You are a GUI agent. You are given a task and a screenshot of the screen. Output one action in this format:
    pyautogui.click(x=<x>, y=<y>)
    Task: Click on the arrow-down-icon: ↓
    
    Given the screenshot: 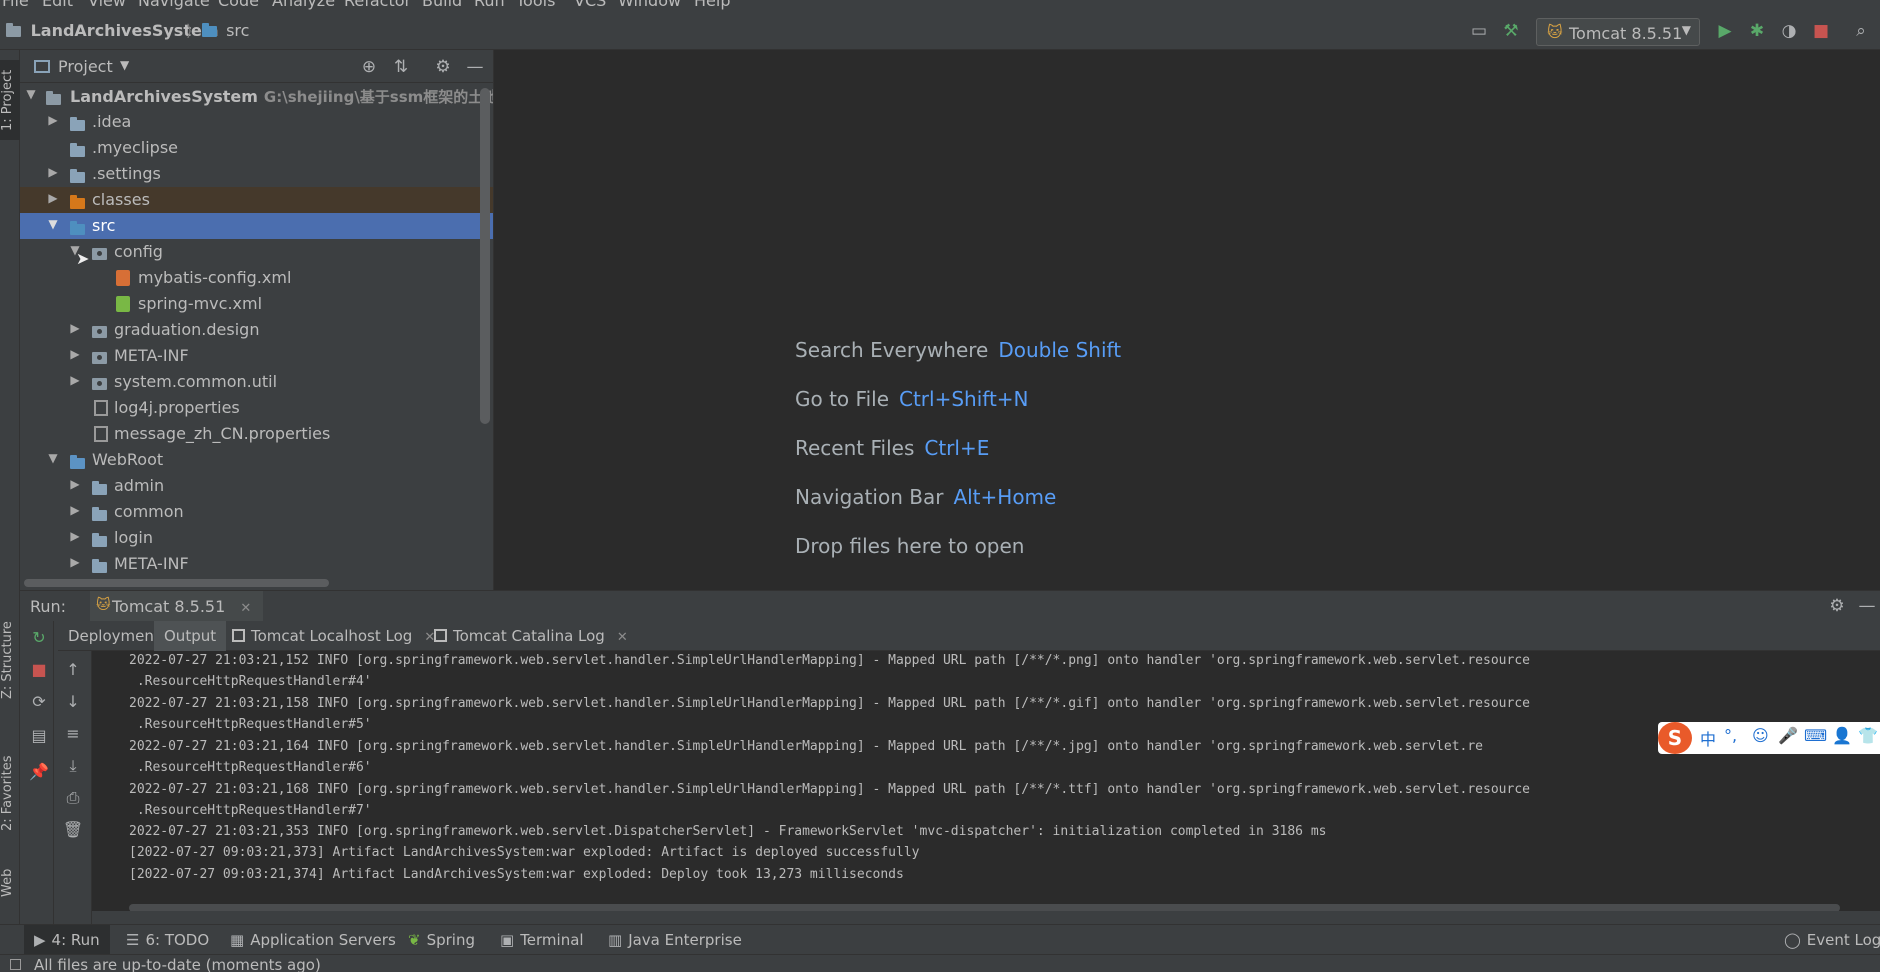 What is the action you would take?
    pyautogui.click(x=73, y=702)
    